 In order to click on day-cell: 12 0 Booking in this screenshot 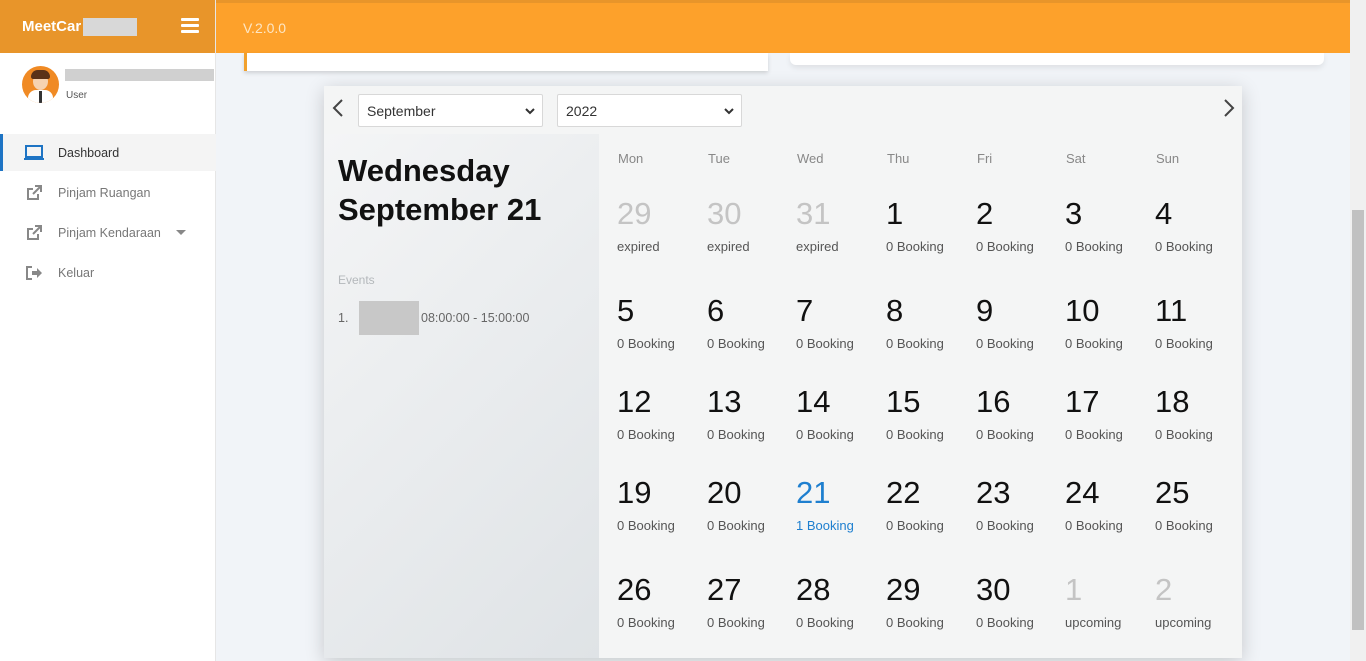, I will do `click(662, 414)`.